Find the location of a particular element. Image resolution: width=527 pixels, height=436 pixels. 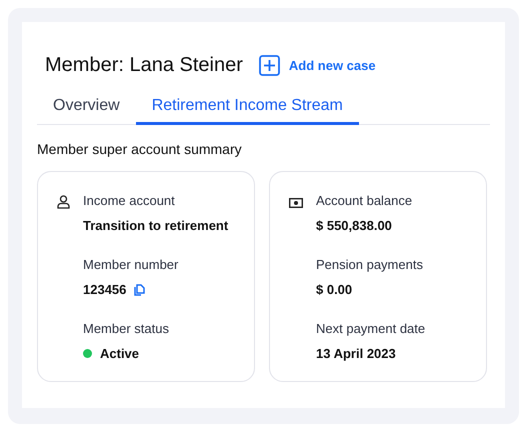

field-value: 123456 is located at coordinates (104, 289).